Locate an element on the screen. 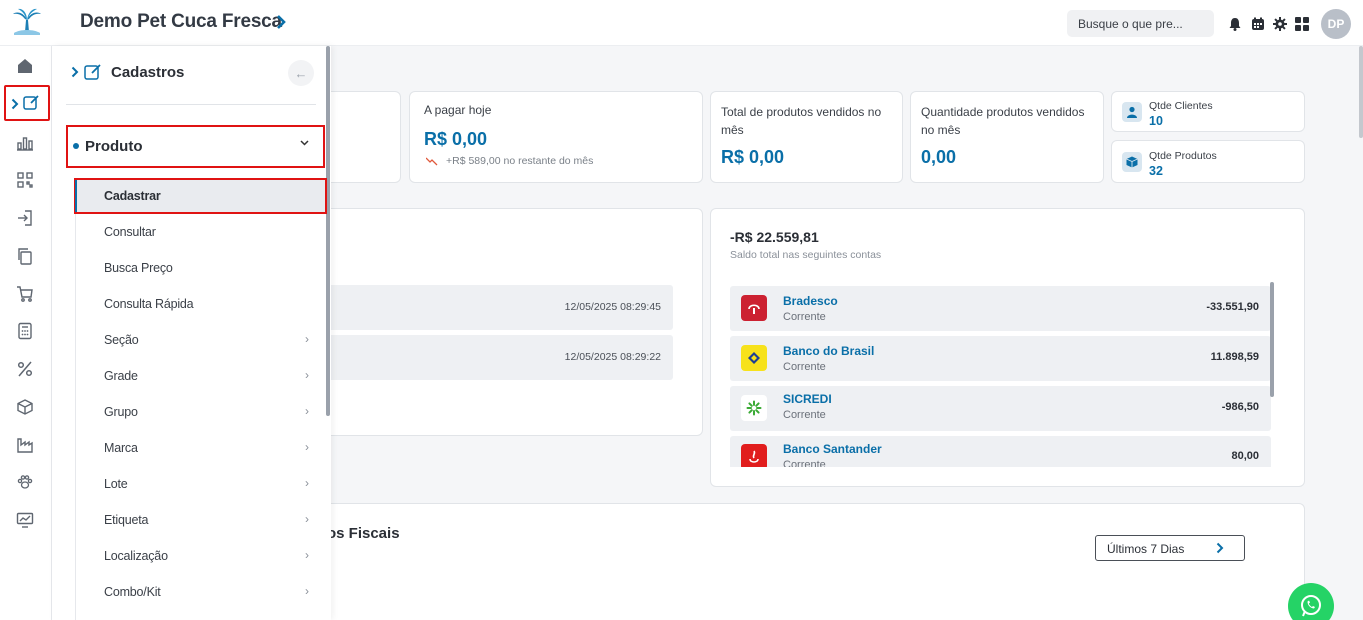 The width and height of the screenshot is (1363, 620). sicredi-logo is located at coordinates (754, 408).